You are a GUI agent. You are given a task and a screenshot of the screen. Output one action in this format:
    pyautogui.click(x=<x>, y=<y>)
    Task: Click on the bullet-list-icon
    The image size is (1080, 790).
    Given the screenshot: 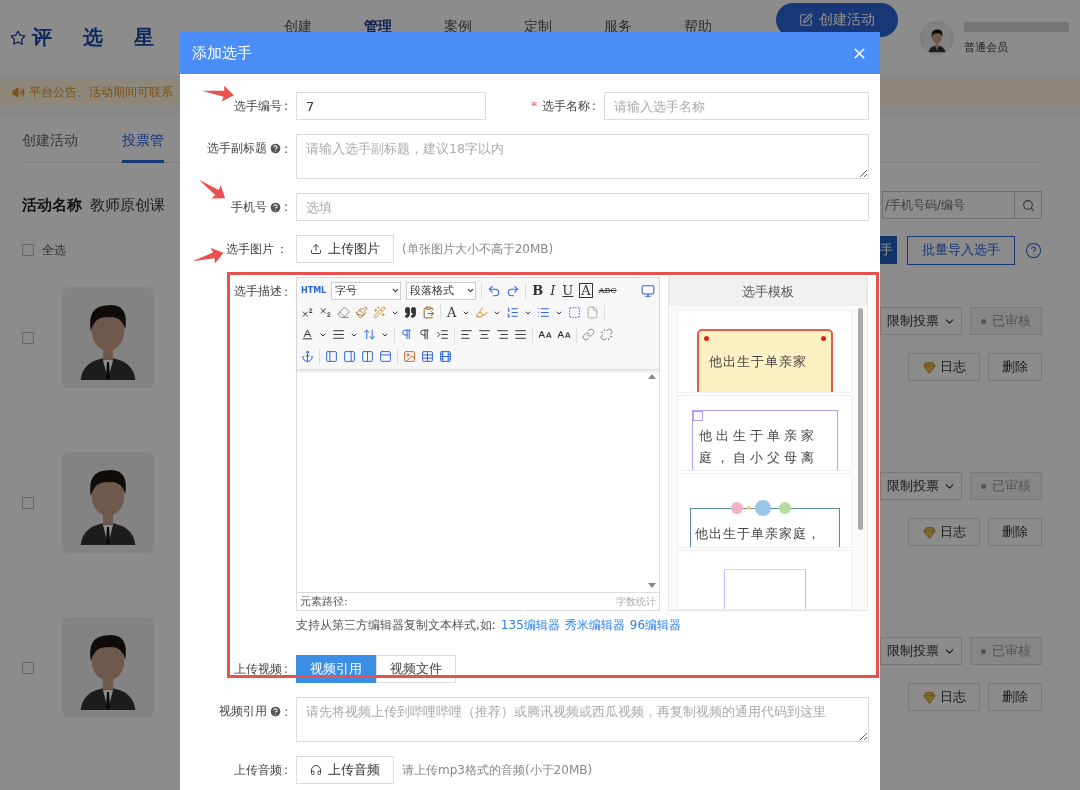 What is the action you would take?
    pyautogui.click(x=544, y=312)
    